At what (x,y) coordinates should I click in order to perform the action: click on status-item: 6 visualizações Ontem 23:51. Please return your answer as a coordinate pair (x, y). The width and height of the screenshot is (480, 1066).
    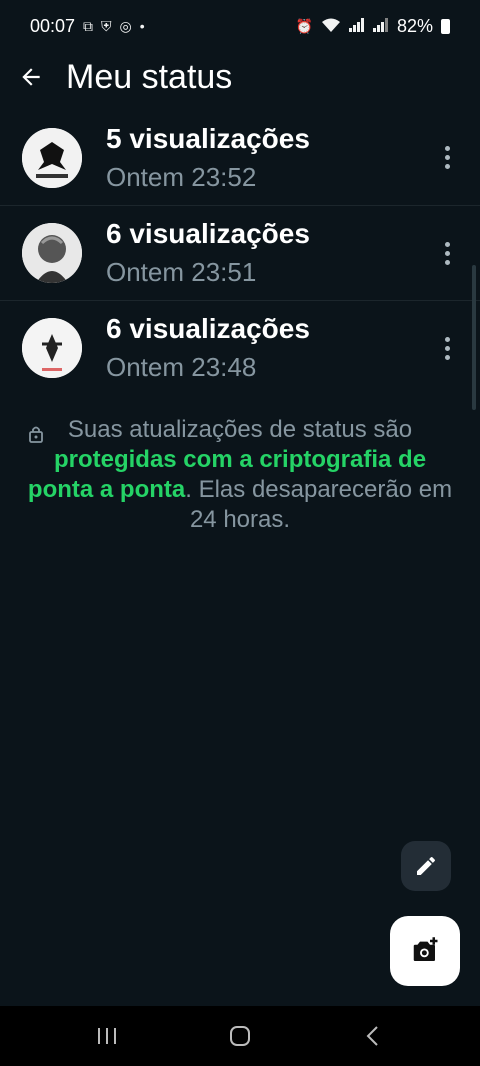
    Looking at the image, I should click on (240, 252).